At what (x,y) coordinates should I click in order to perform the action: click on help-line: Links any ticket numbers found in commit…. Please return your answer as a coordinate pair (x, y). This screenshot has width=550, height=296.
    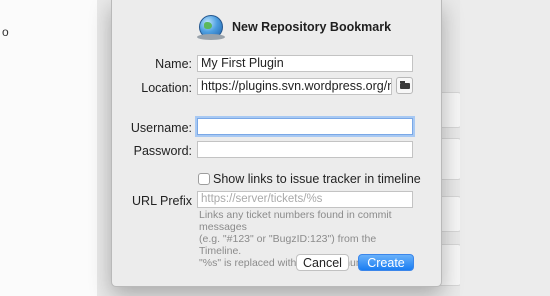
    Looking at the image, I should click on (295, 221).